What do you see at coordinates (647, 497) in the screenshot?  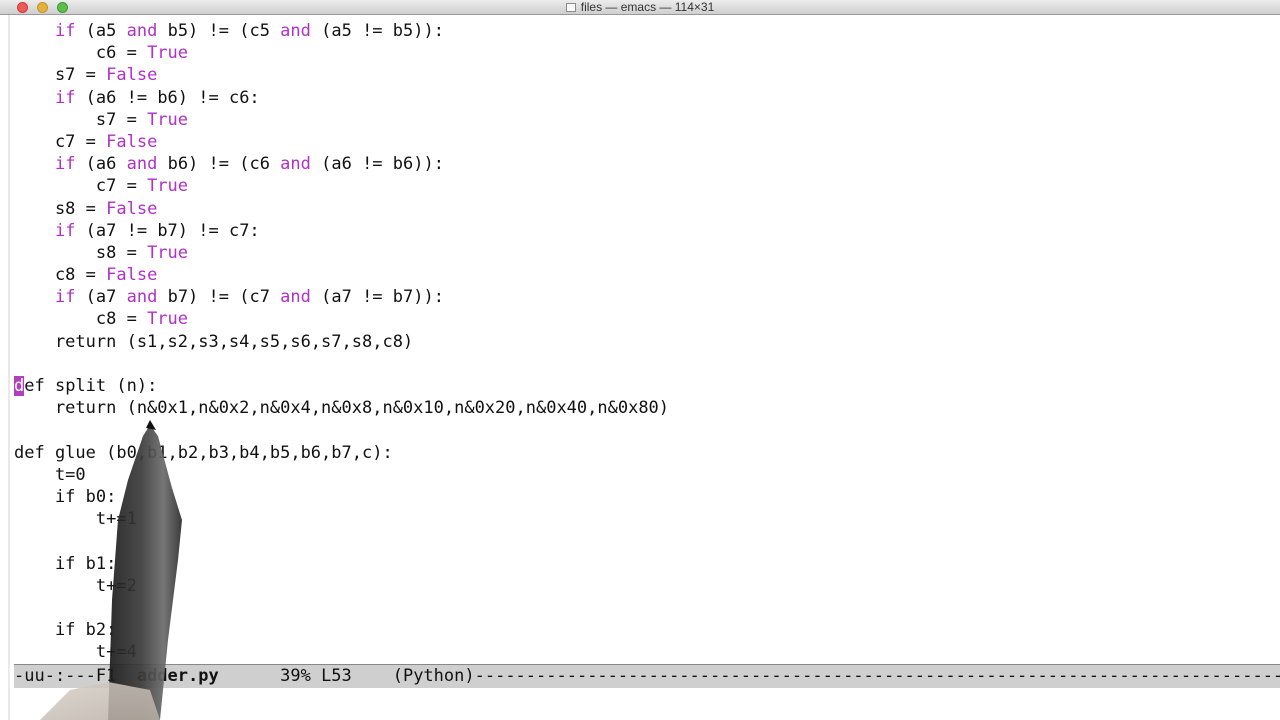 I see `code-line: if b0:` at bounding box center [647, 497].